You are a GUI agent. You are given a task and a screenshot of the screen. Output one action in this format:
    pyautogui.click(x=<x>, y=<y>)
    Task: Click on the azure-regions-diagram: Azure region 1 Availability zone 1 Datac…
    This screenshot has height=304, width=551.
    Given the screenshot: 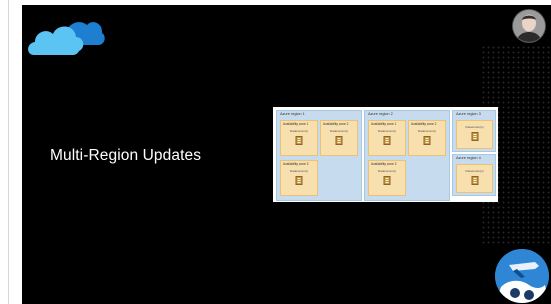 What is the action you would take?
    pyautogui.click(x=385, y=154)
    